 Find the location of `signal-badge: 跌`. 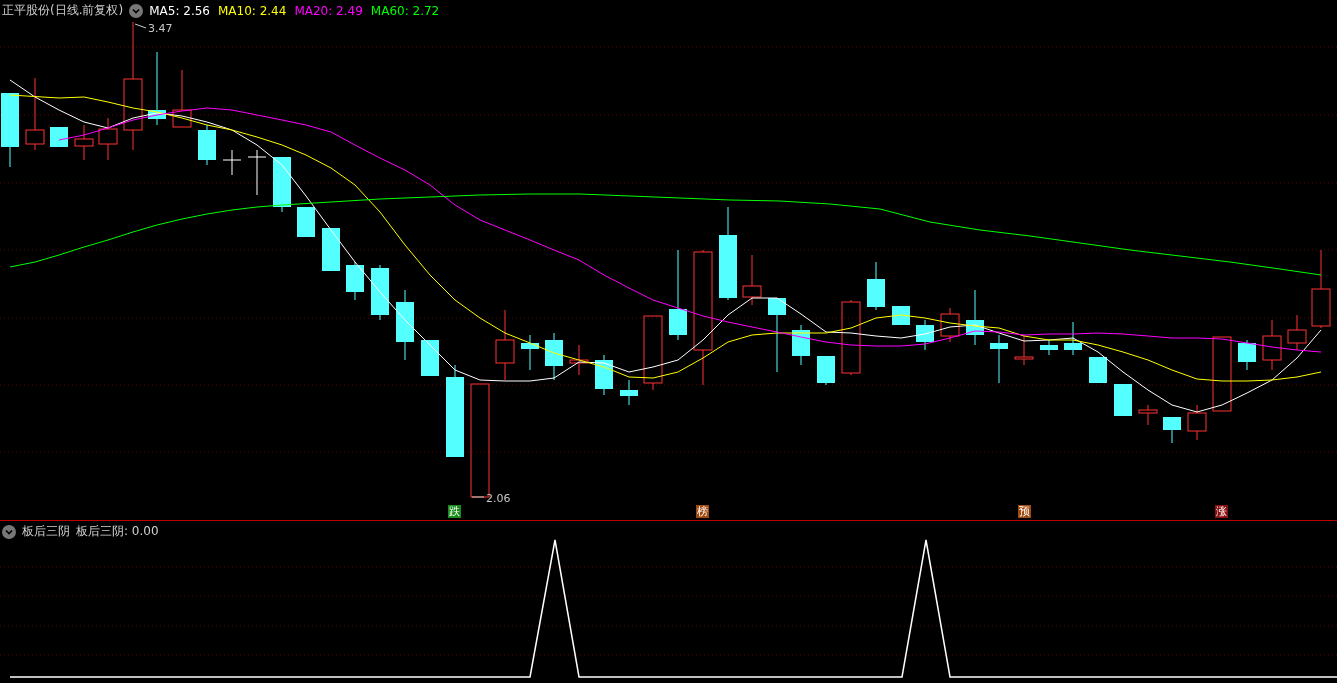

signal-badge: 跌 is located at coordinates (454, 511).